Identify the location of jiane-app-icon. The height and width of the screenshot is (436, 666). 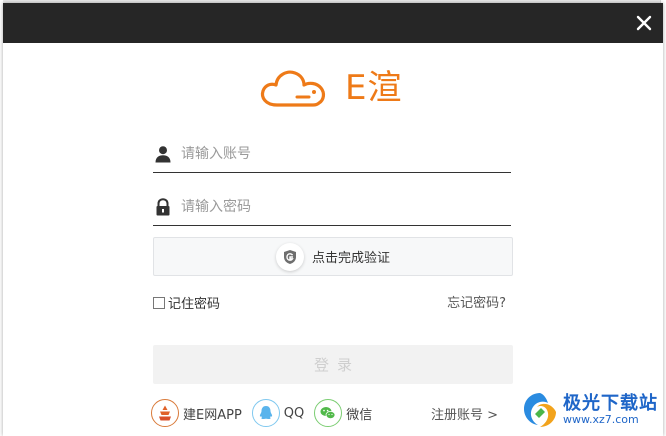
(165, 413).